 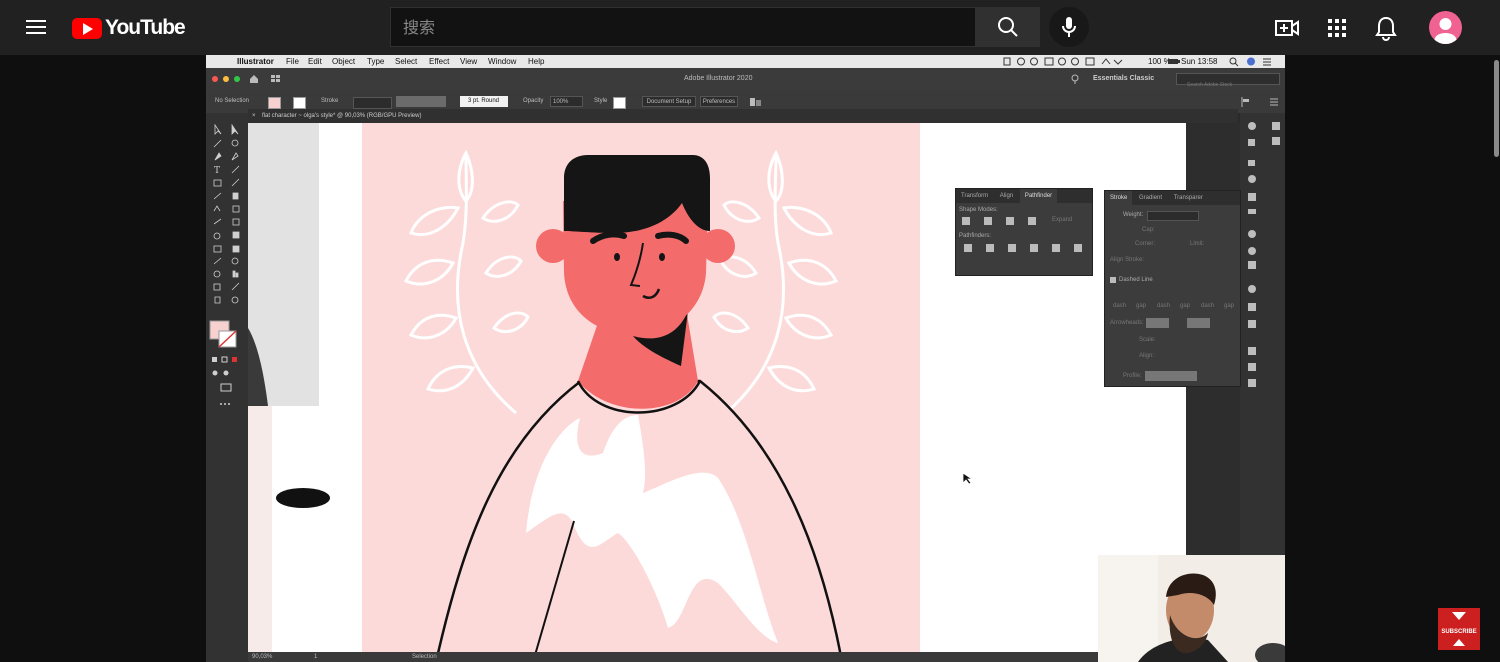 I want to click on account-avatar, so click(x=1445, y=27).